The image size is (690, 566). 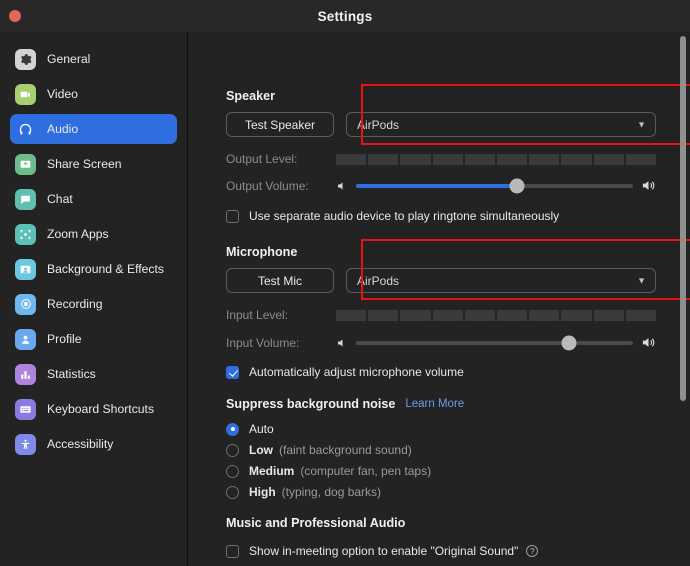 I want to click on sidebar-item-label: Video, so click(x=62, y=94).